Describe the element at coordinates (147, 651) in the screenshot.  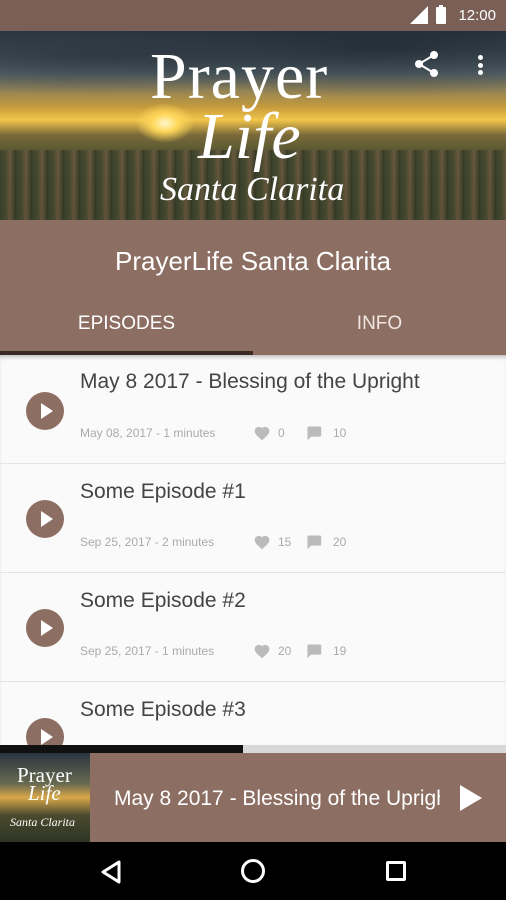
I see `episode-meta: Sep 25, 2017 - 1 minutes` at that location.